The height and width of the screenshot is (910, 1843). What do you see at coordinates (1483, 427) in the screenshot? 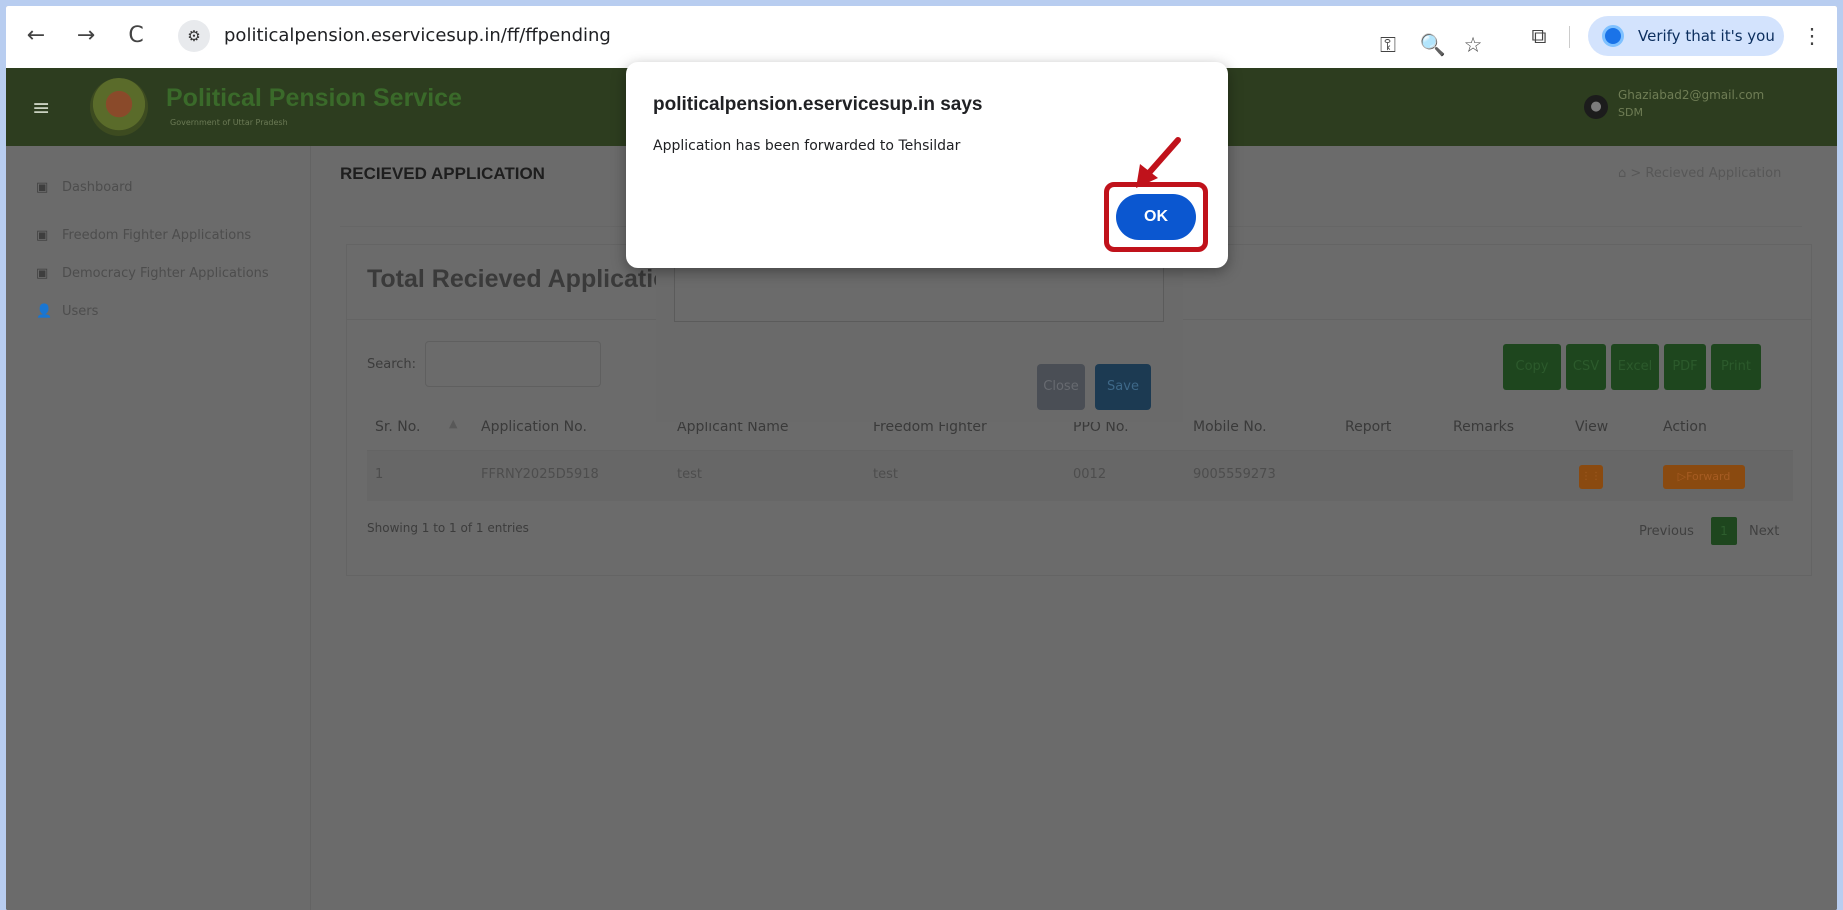
I see `col-remarks: Remarks` at bounding box center [1483, 427].